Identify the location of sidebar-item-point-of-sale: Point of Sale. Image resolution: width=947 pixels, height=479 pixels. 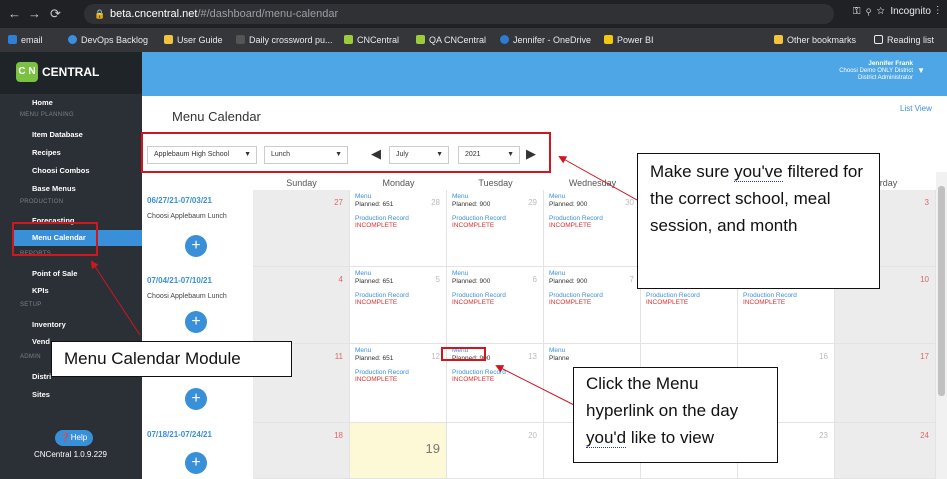
(54, 273).